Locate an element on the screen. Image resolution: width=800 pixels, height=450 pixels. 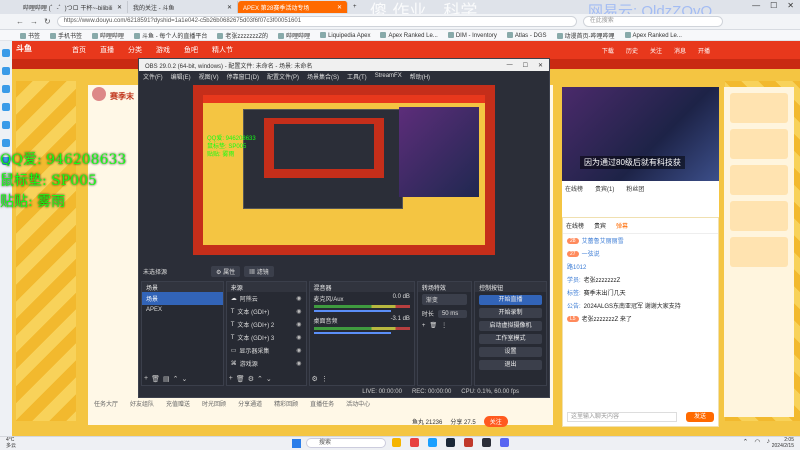
nav-item: 鱼吧 is located at coordinates (191, 50).